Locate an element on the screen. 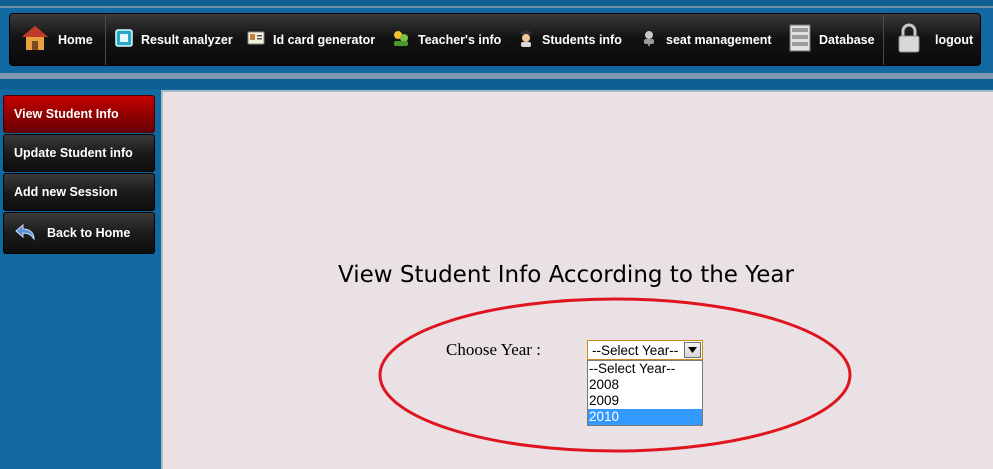 The image size is (993, 469). nav-label: seat management is located at coordinates (719, 39).